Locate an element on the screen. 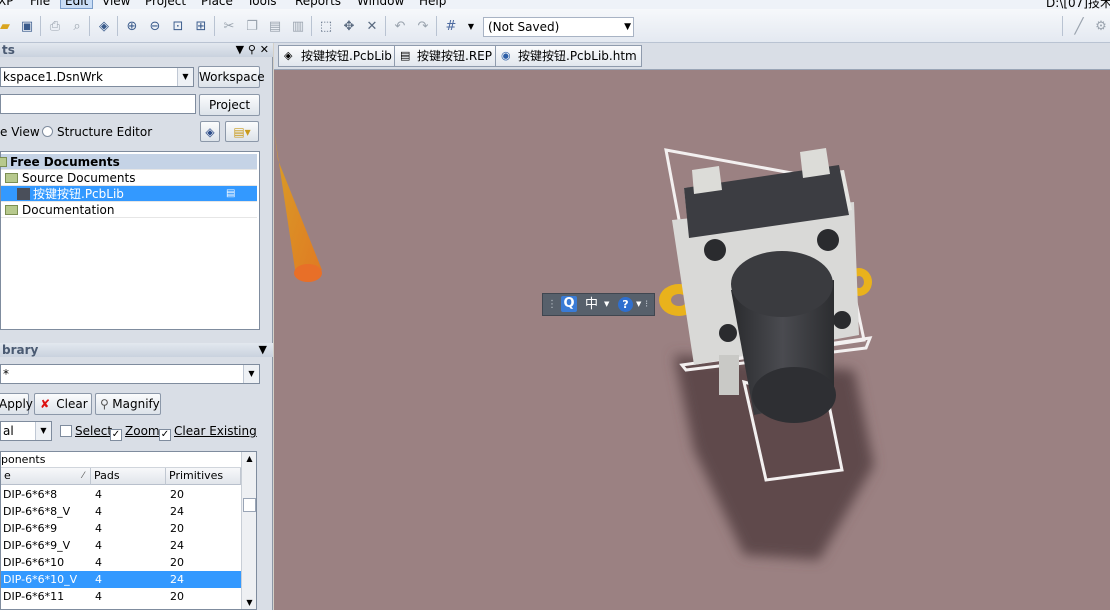 Image resolution: width=1110 pixels, height=610 pixels. scroll-up-icon: ▲ is located at coordinates (249, 459).